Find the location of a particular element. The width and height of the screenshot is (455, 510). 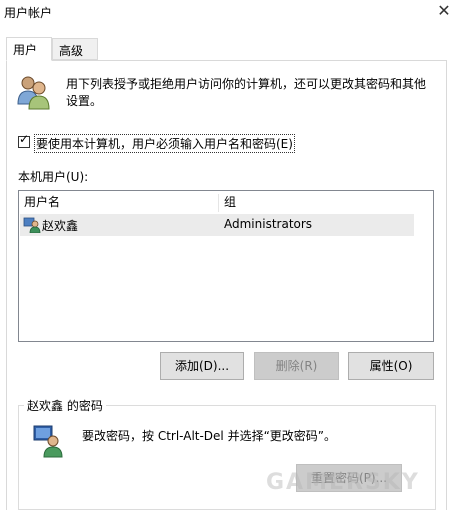

password-group-title: 赵欢鑫 的密码 is located at coordinates (65, 405).